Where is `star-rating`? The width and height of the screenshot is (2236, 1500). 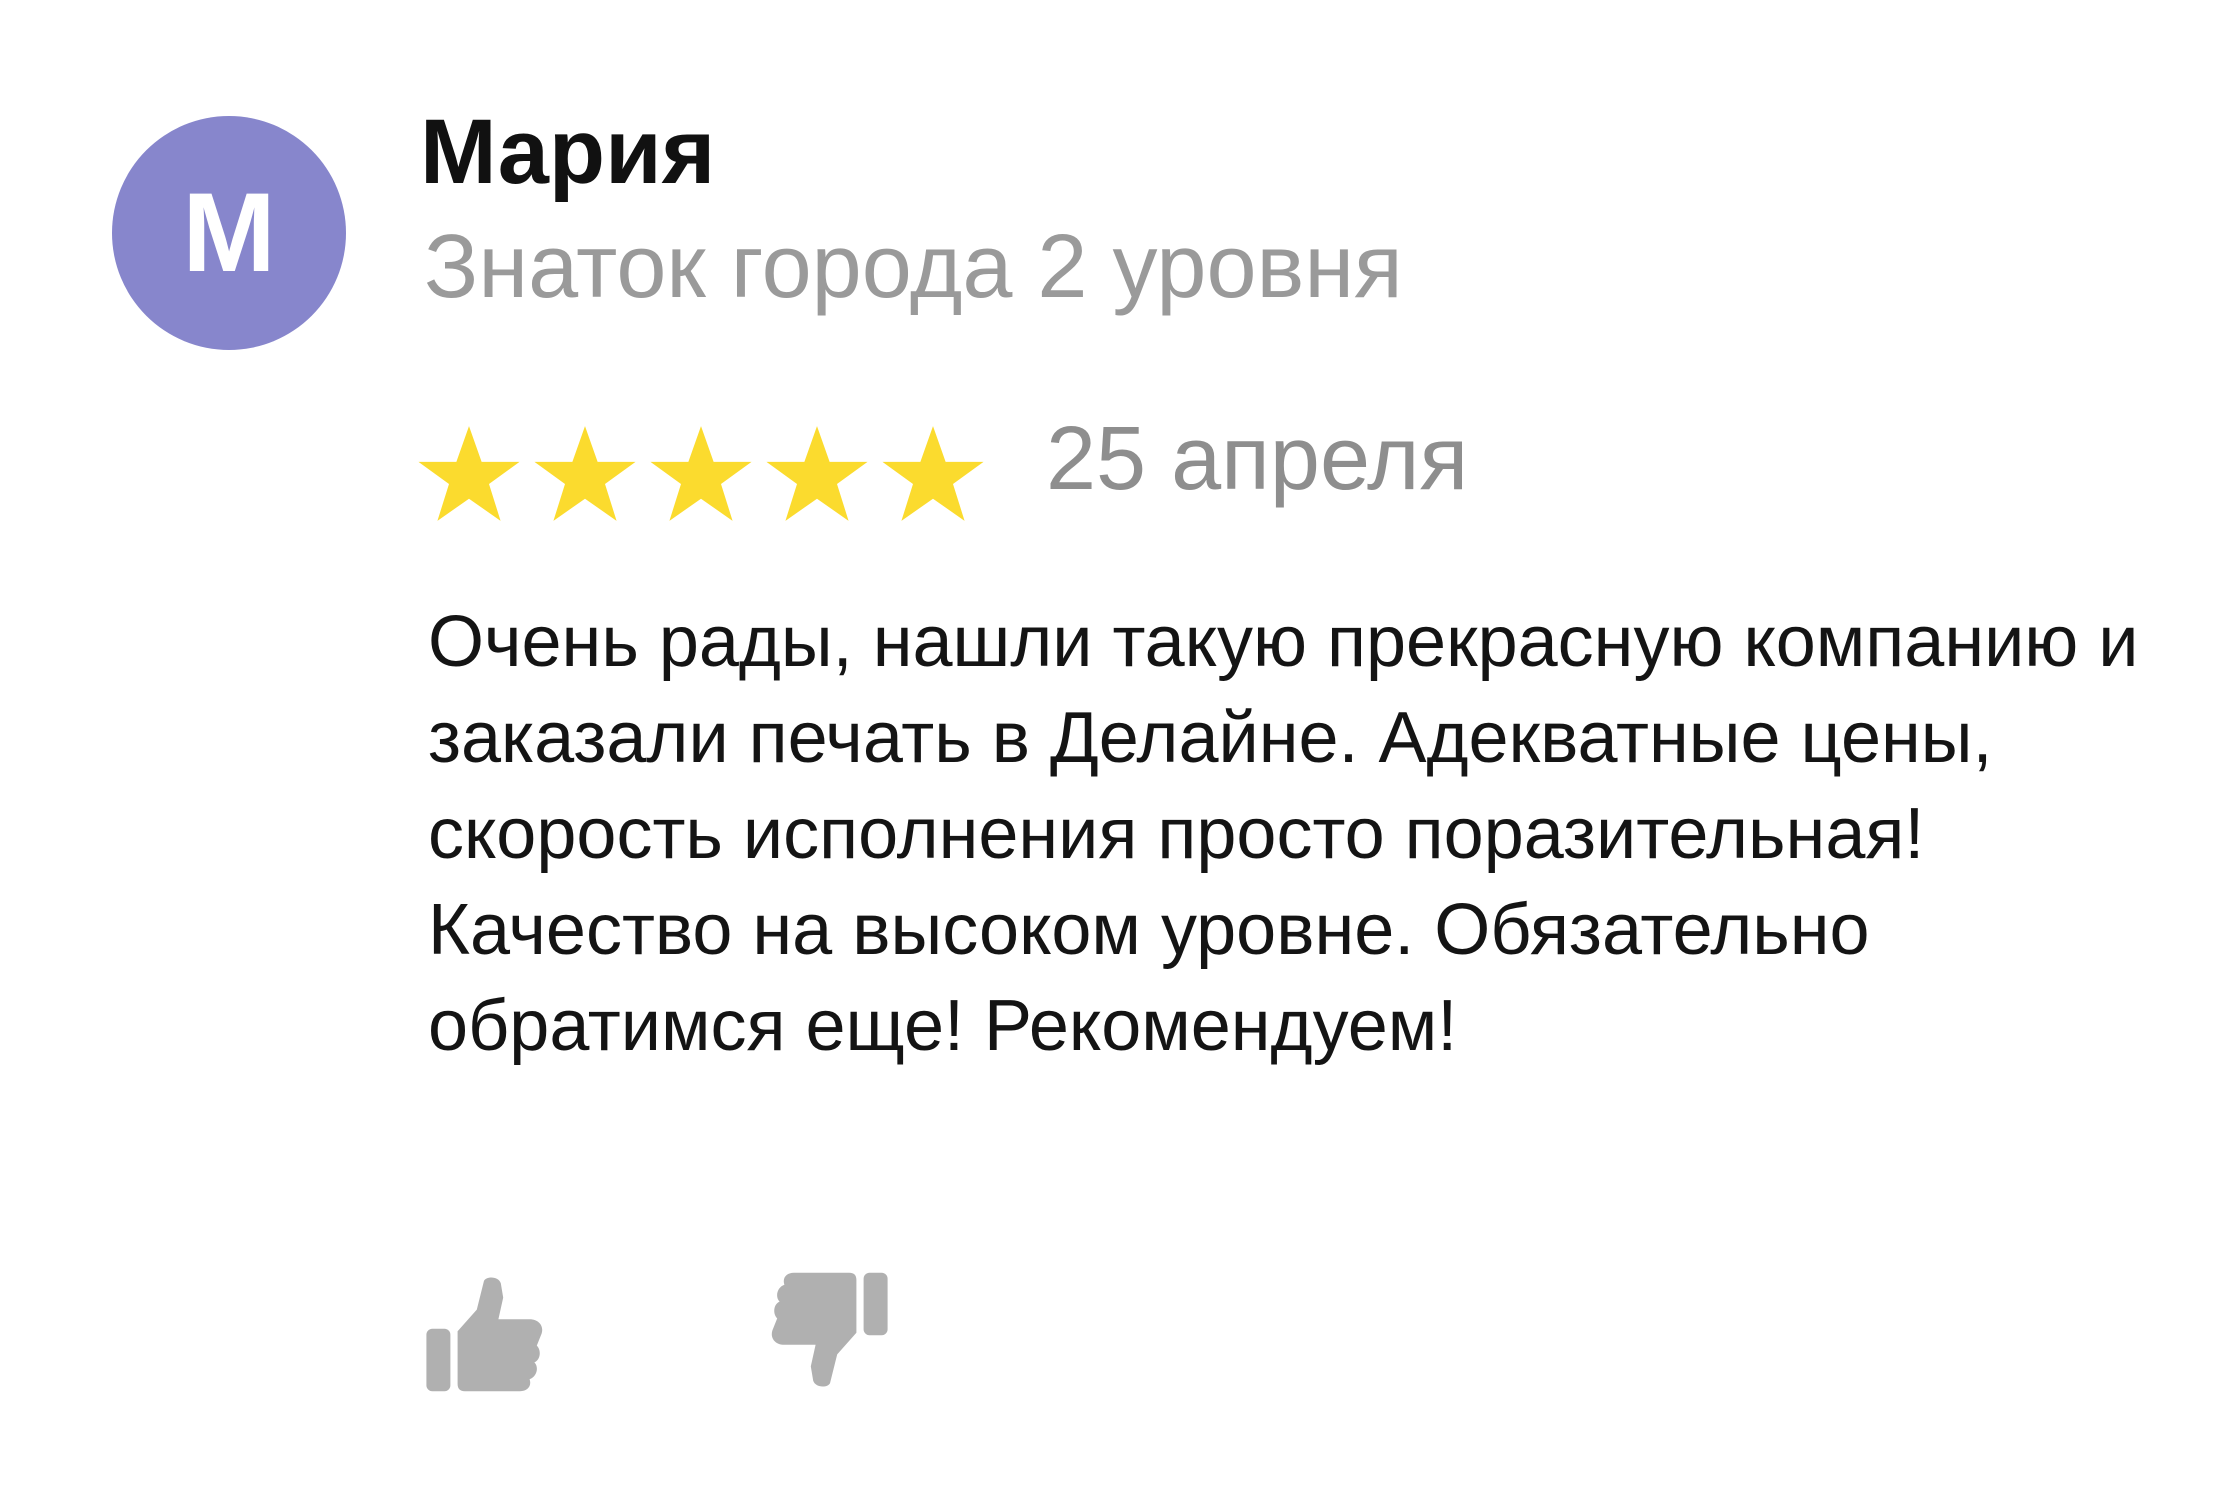
star-rating is located at coordinates (701, 474).